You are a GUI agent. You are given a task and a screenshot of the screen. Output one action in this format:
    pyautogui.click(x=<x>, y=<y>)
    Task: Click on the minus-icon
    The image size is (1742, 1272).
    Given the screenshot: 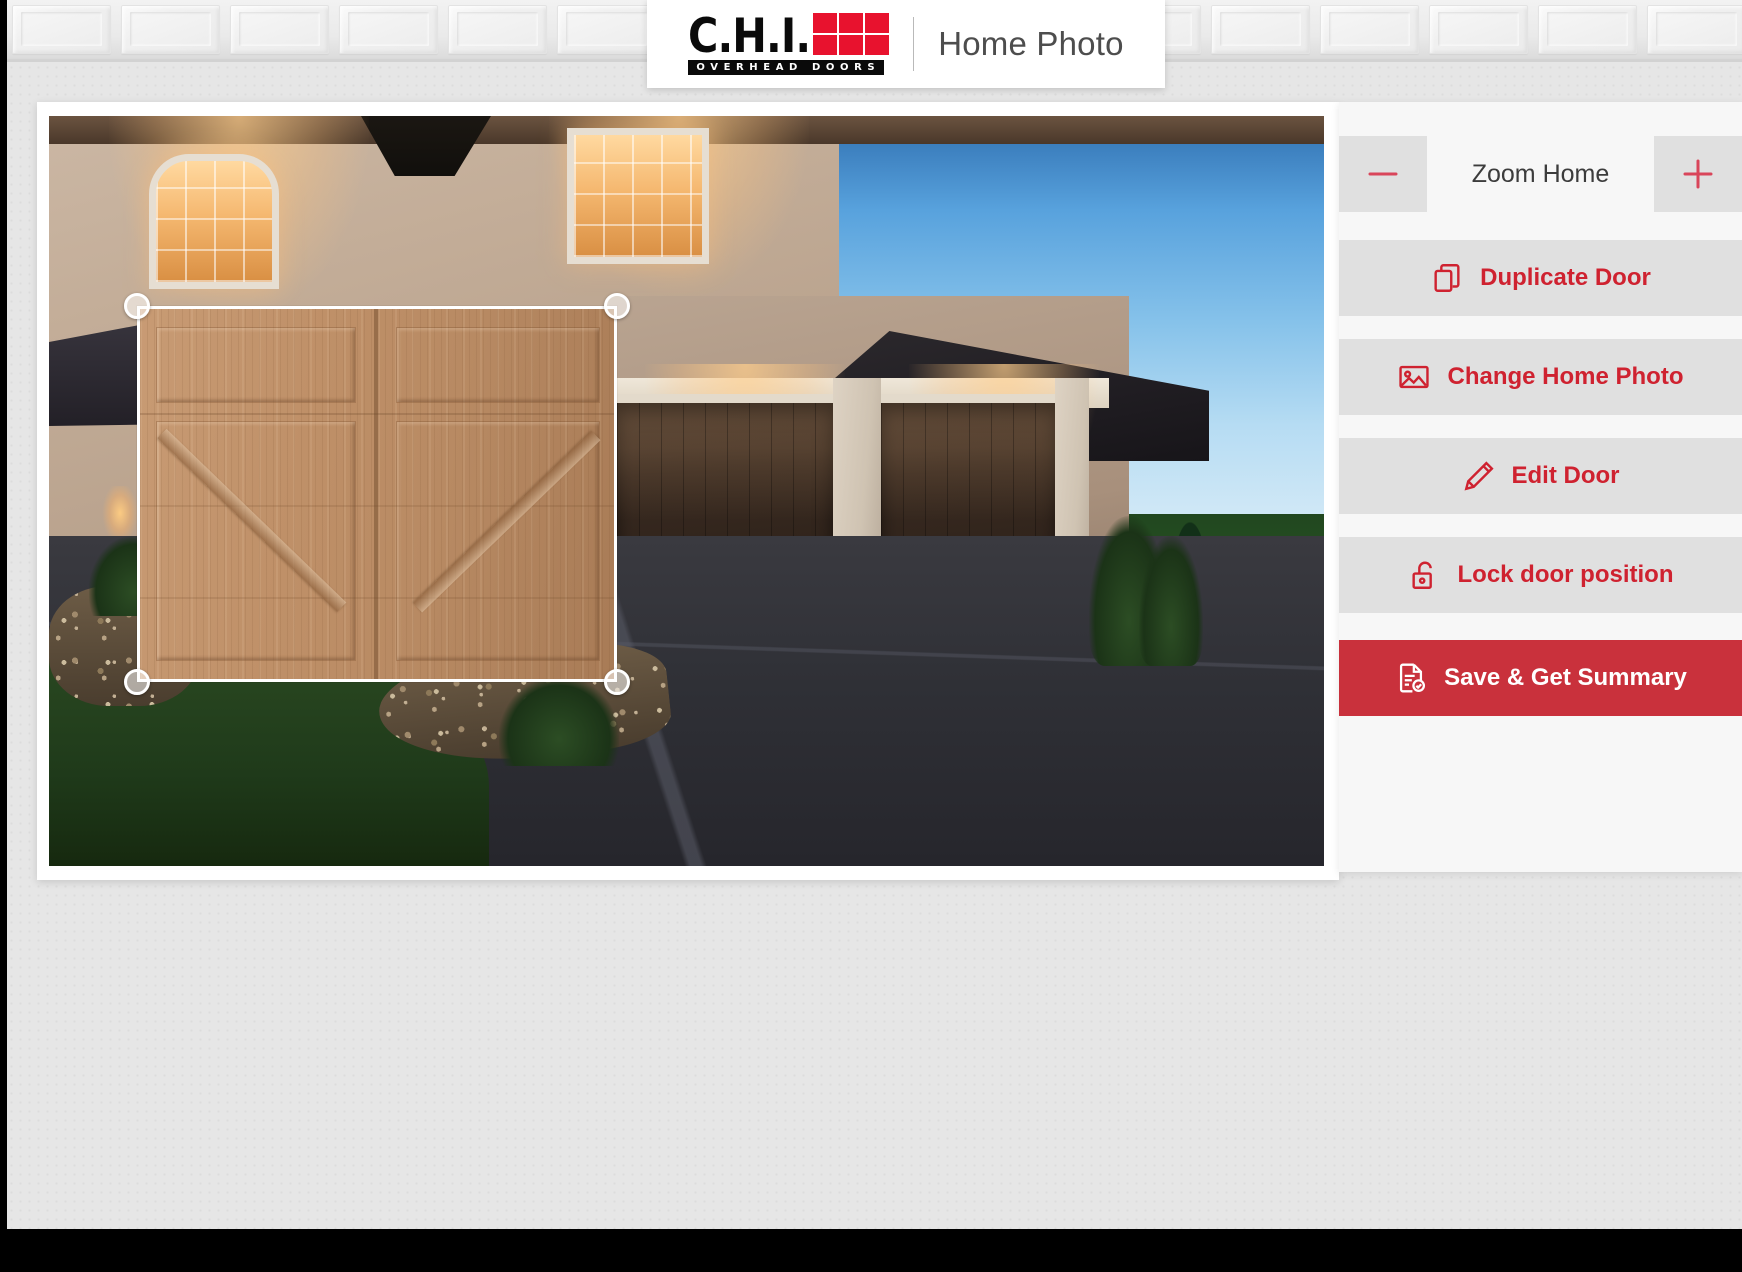 What is the action you would take?
    pyautogui.click(x=1383, y=174)
    